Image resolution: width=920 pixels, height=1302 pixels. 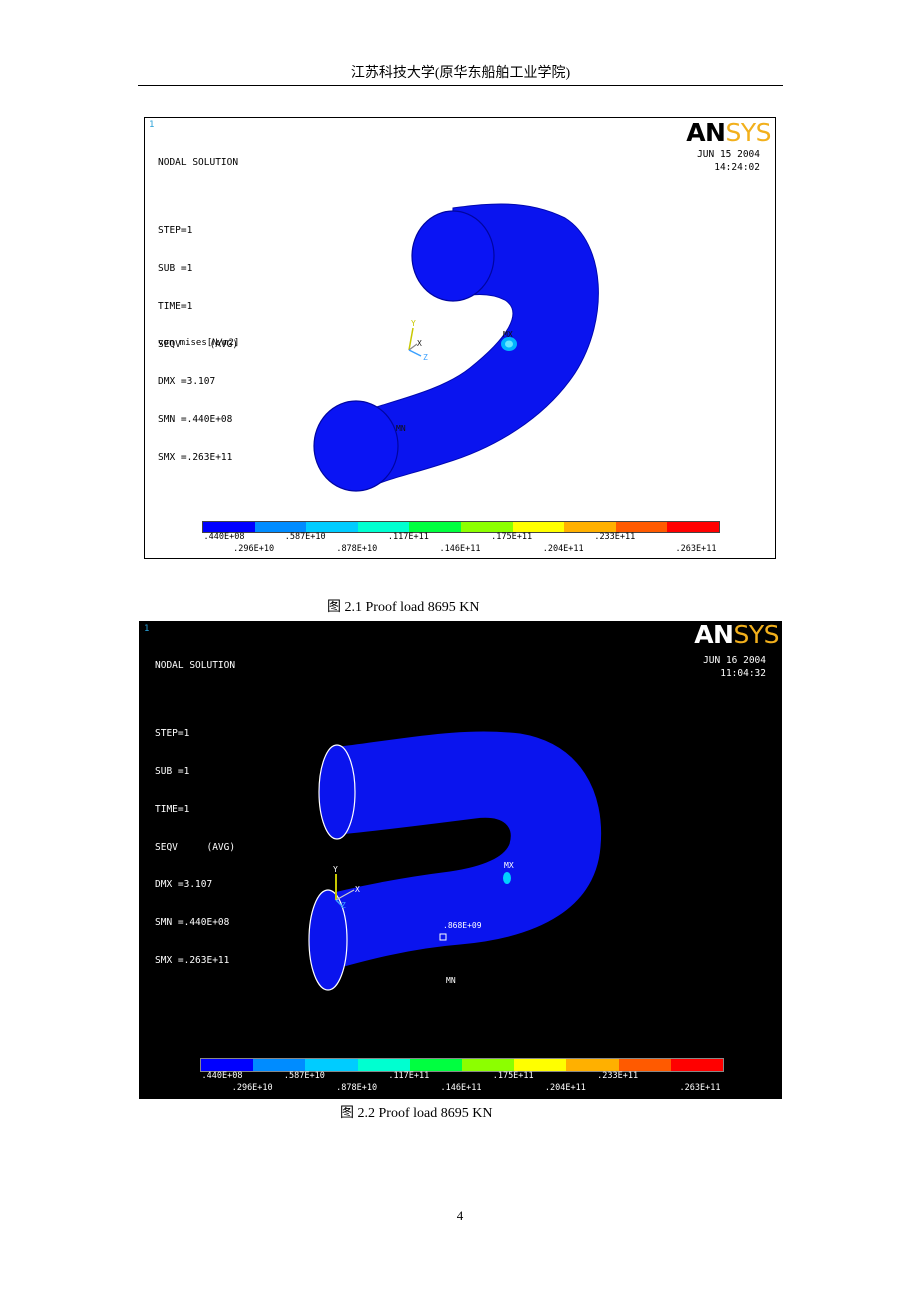 What do you see at coordinates (460, 85) in the screenshot?
I see `header-rule` at bounding box center [460, 85].